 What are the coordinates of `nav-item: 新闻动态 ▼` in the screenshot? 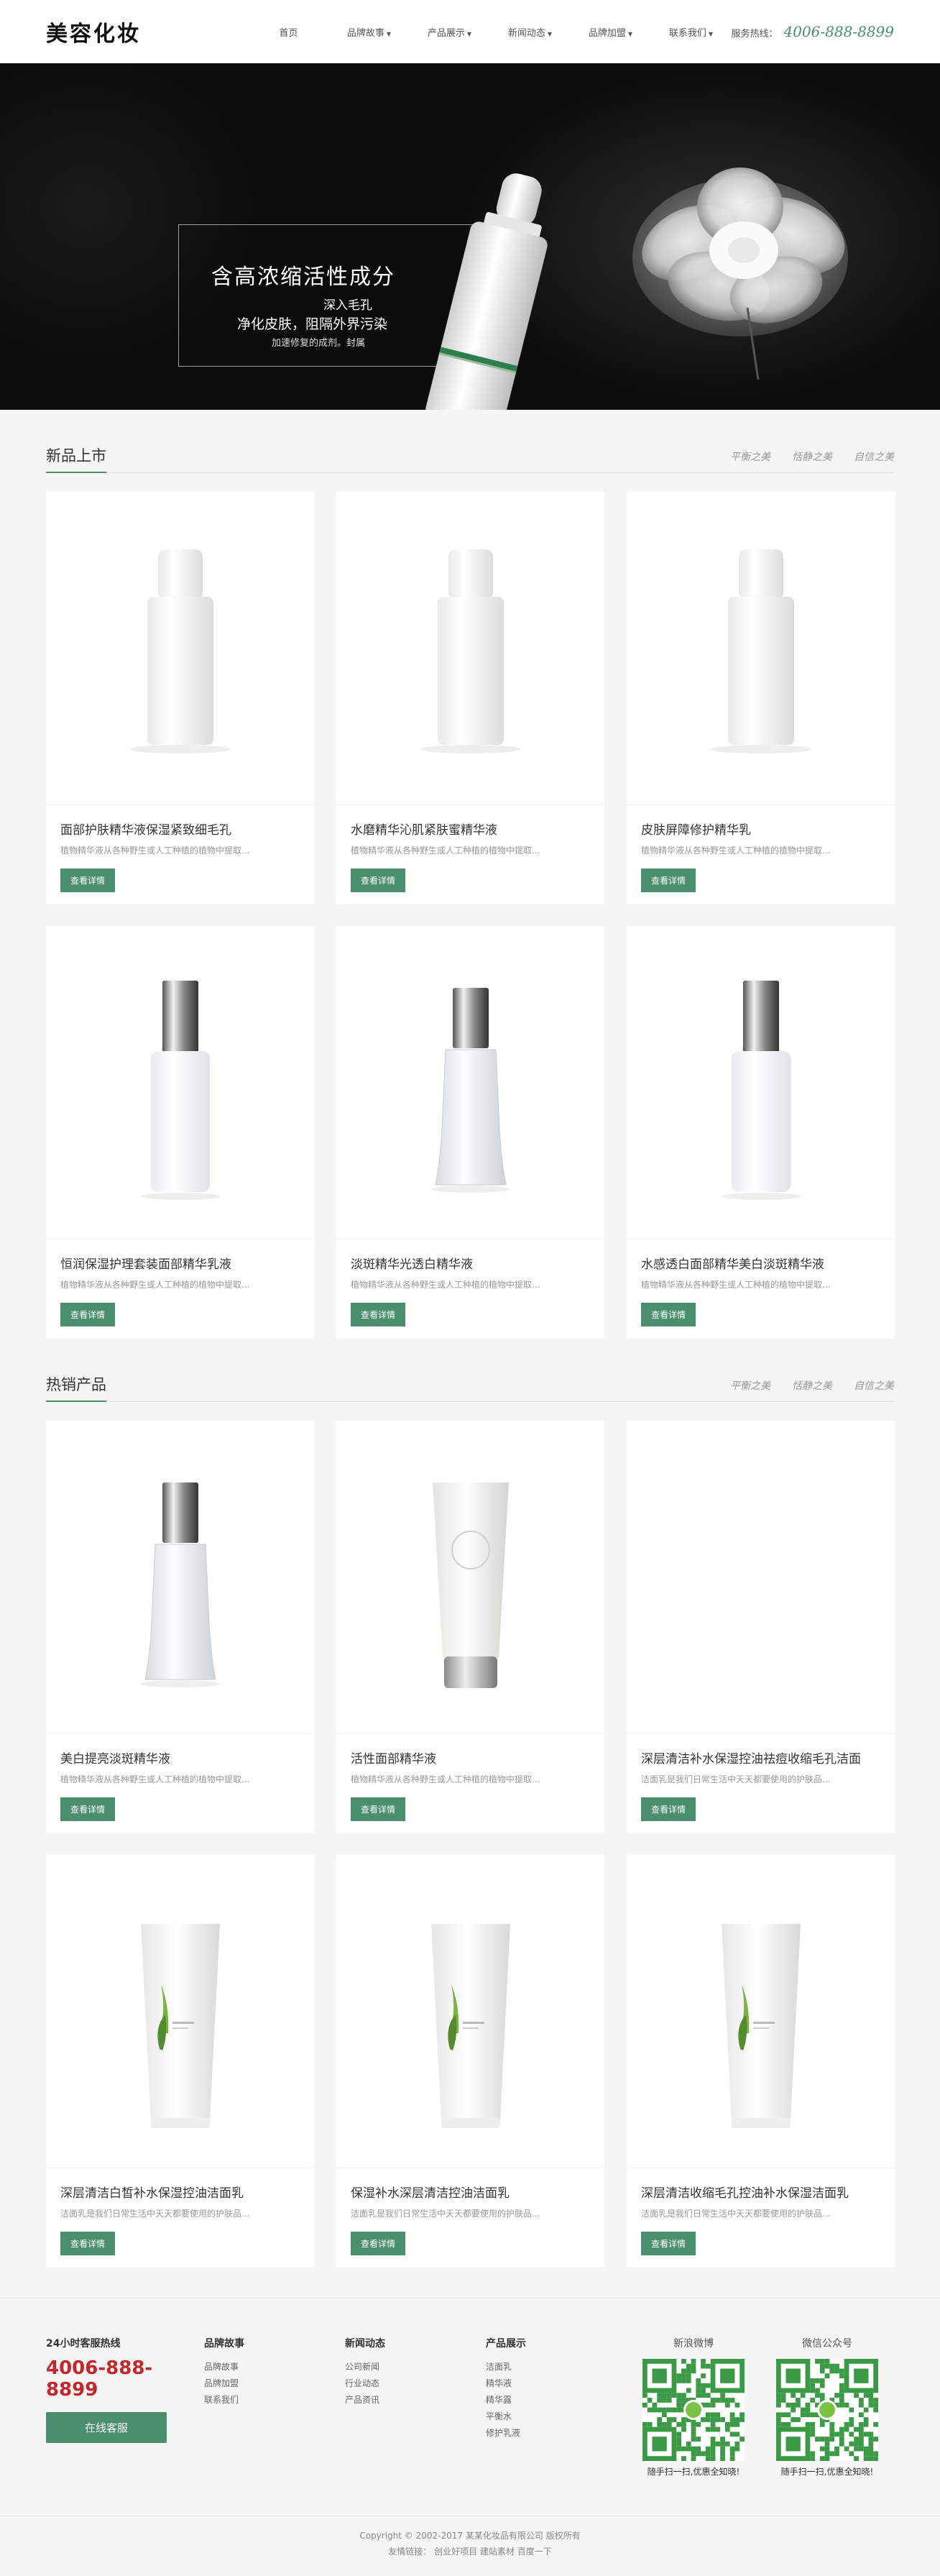 It's located at (529, 32).